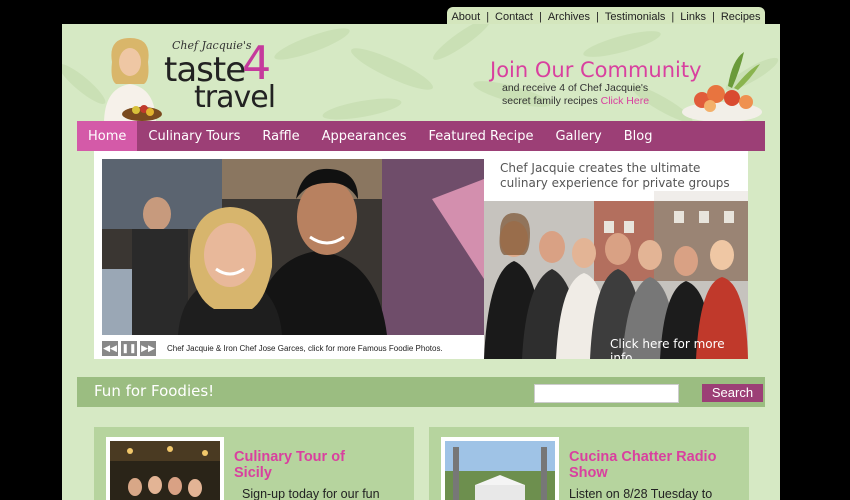 The height and width of the screenshot is (500, 850). I want to click on radio-show-text: Listen on 8/28 Tuesday to, so click(641, 493).